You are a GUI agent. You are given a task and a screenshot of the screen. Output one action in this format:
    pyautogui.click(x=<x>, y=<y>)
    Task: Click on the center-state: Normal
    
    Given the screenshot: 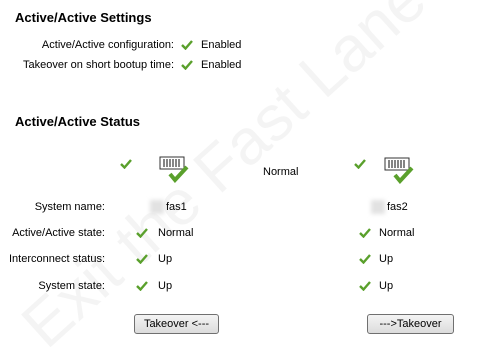 What is the action you would take?
    pyautogui.click(x=281, y=172)
    